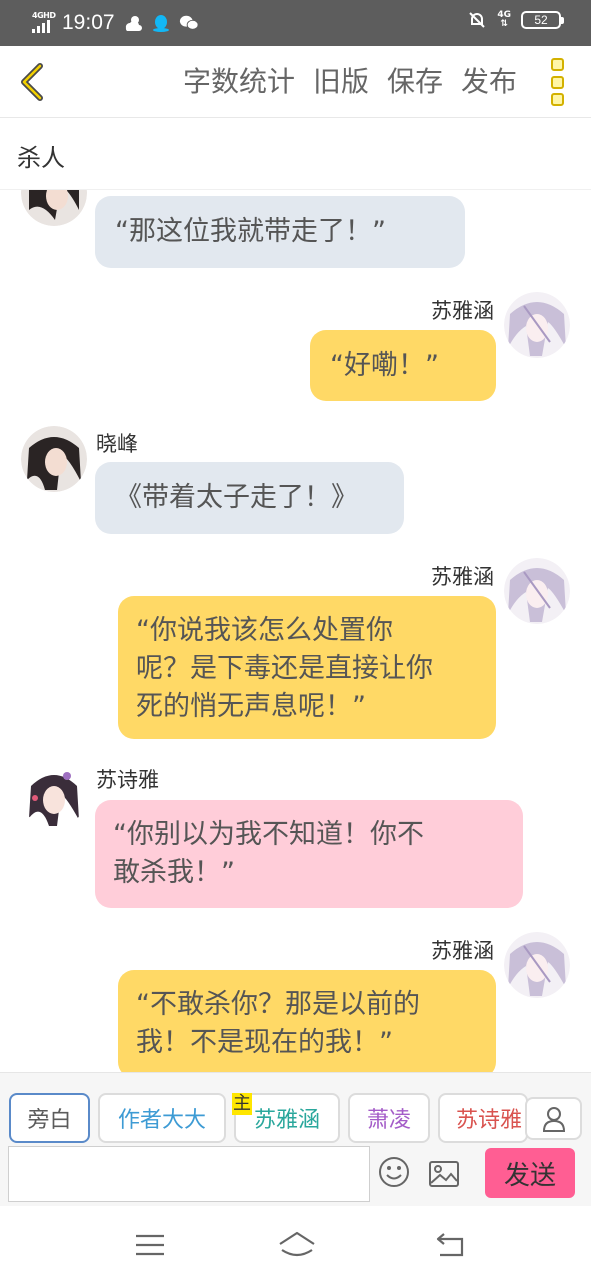 This screenshot has width=591, height=1280. I want to click on wechat-icon, so click(189, 22).